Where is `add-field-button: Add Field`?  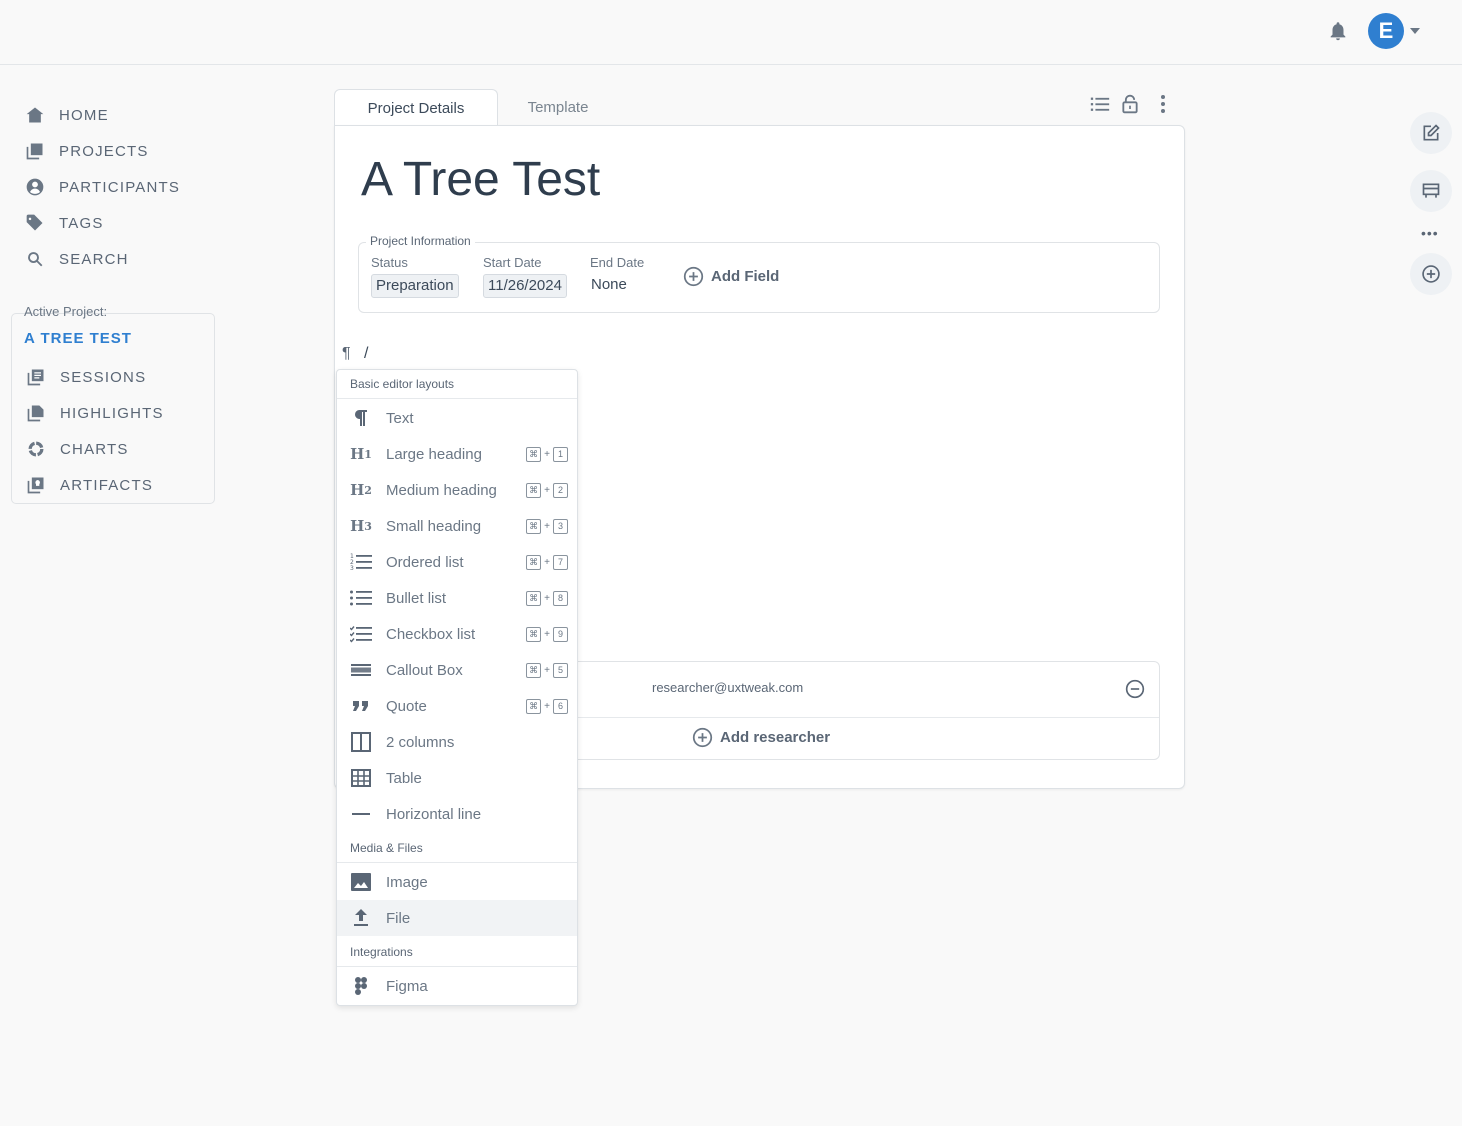
add-field-button: Add Field is located at coordinates (731, 276).